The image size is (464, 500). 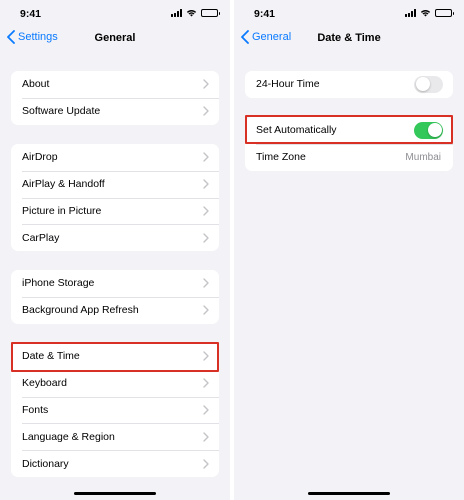 I want to click on back-button: General, so click(x=265, y=37).